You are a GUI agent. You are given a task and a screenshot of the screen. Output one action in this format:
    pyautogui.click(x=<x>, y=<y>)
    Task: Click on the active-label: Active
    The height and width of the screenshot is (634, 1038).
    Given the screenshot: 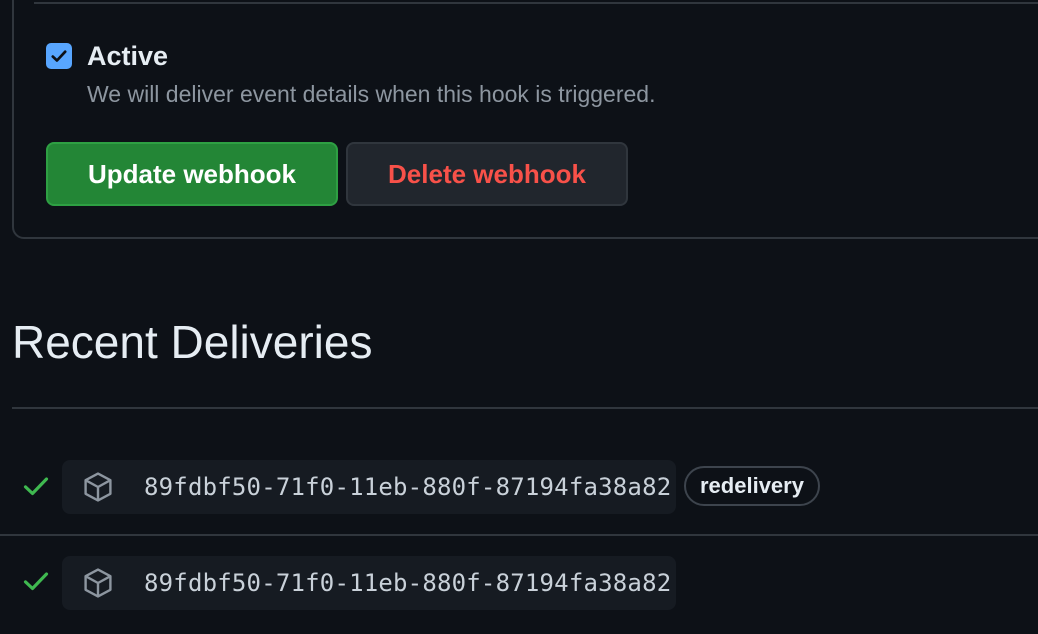 What is the action you would take?
    pyautogui.click(x=127, y=56)
    